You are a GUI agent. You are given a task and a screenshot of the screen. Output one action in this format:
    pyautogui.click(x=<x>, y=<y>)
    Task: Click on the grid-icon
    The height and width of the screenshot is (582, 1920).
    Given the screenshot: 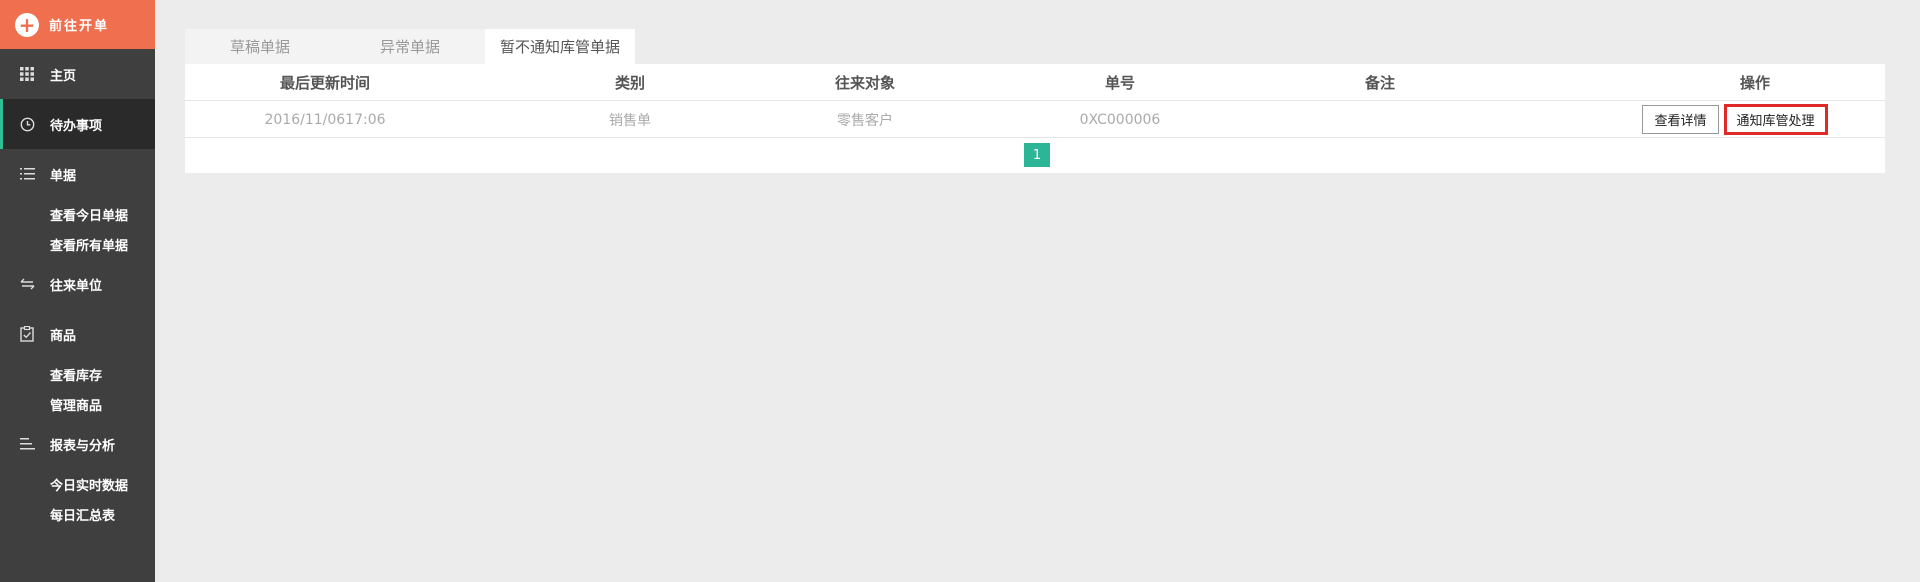 What is the action you would take?
    pyautogui.click(x=27, y=74)
    